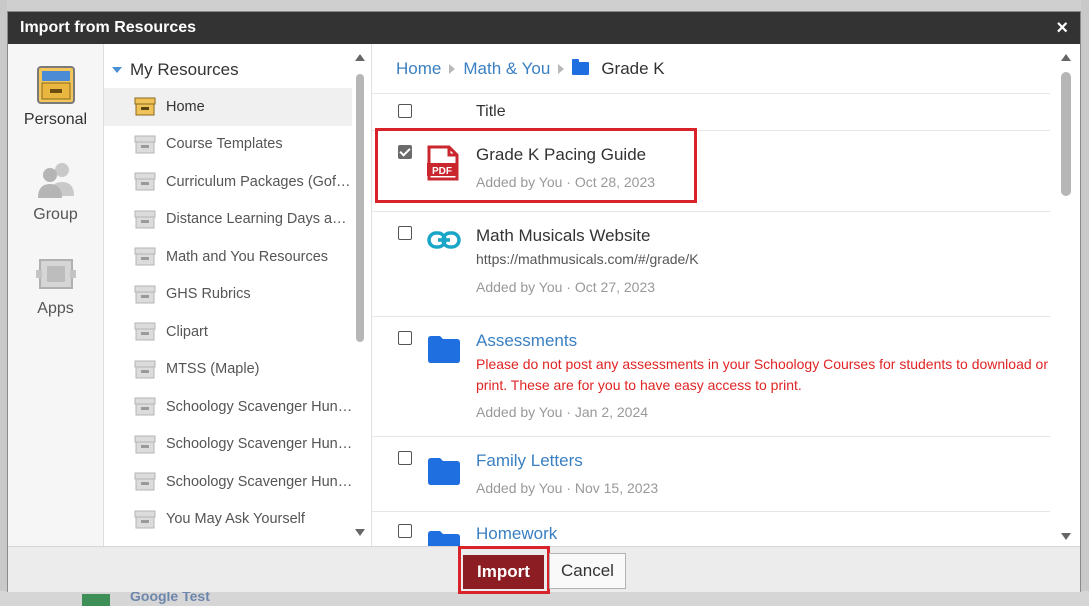  What do you see at coordinates (185, 106) in the screenshot?
I see `tree-item-label: Home` at bounding box center [185, 106].